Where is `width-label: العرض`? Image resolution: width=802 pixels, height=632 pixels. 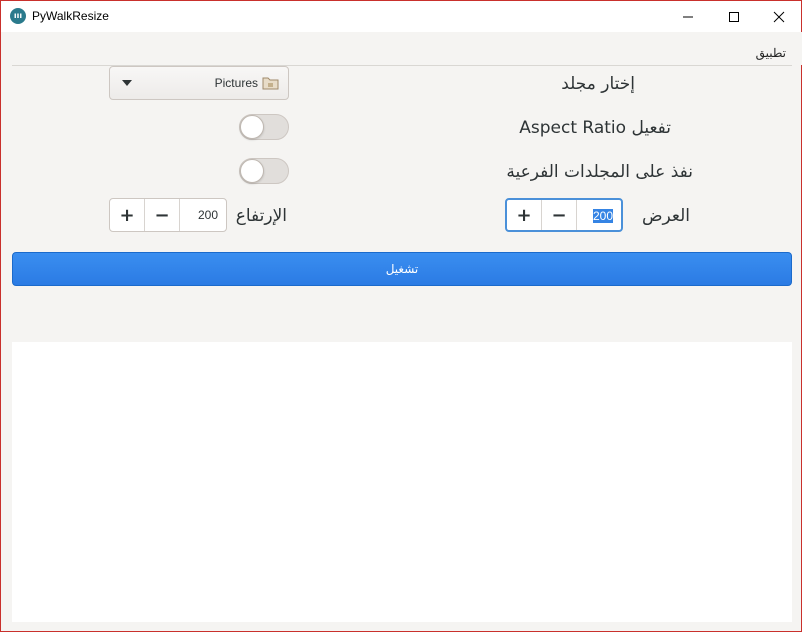 width-label: العرض is located at coordinates (665, 216).